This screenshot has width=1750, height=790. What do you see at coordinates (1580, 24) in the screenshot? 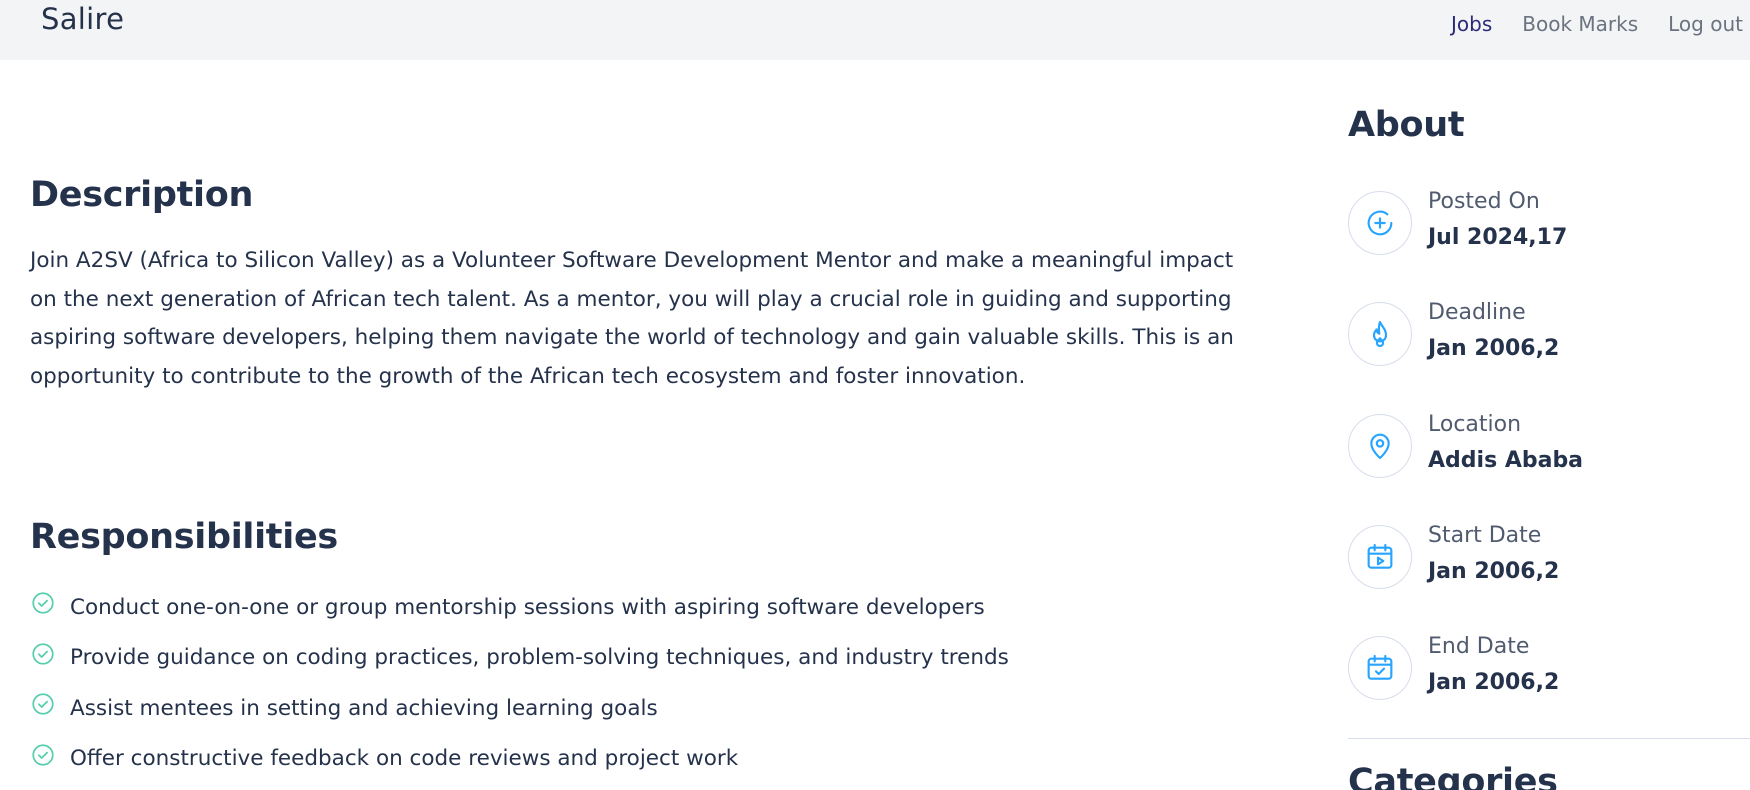
I see `nav-link-bookmarks: Book Marks` at bounding box center [1580, 24].